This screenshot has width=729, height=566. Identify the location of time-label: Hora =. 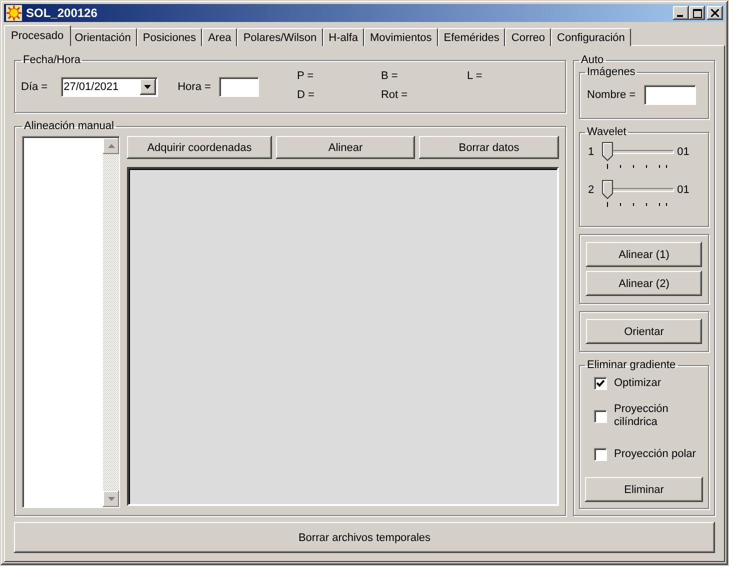
(194, 87).